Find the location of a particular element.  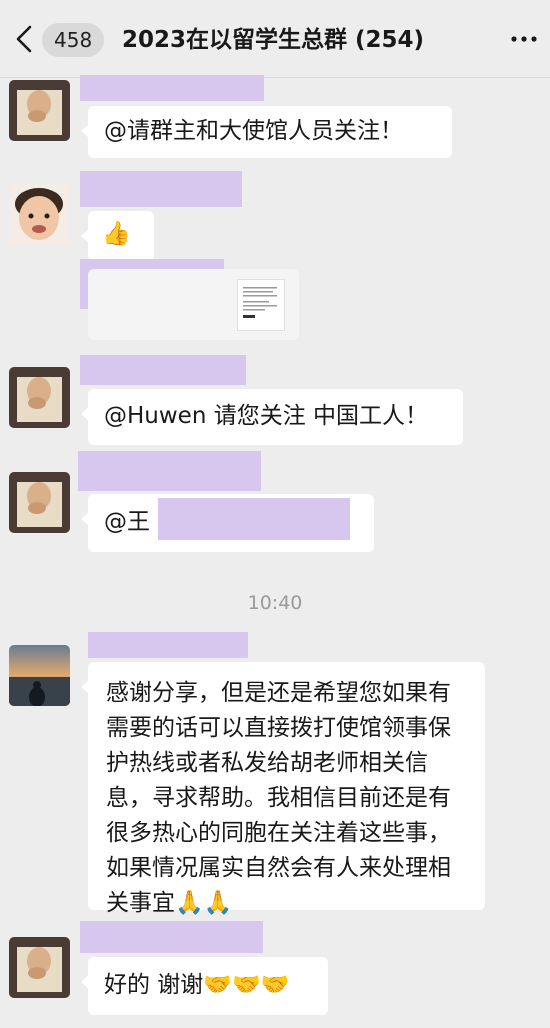

message-bubble: 👍 is located at coordinates (117, 236).